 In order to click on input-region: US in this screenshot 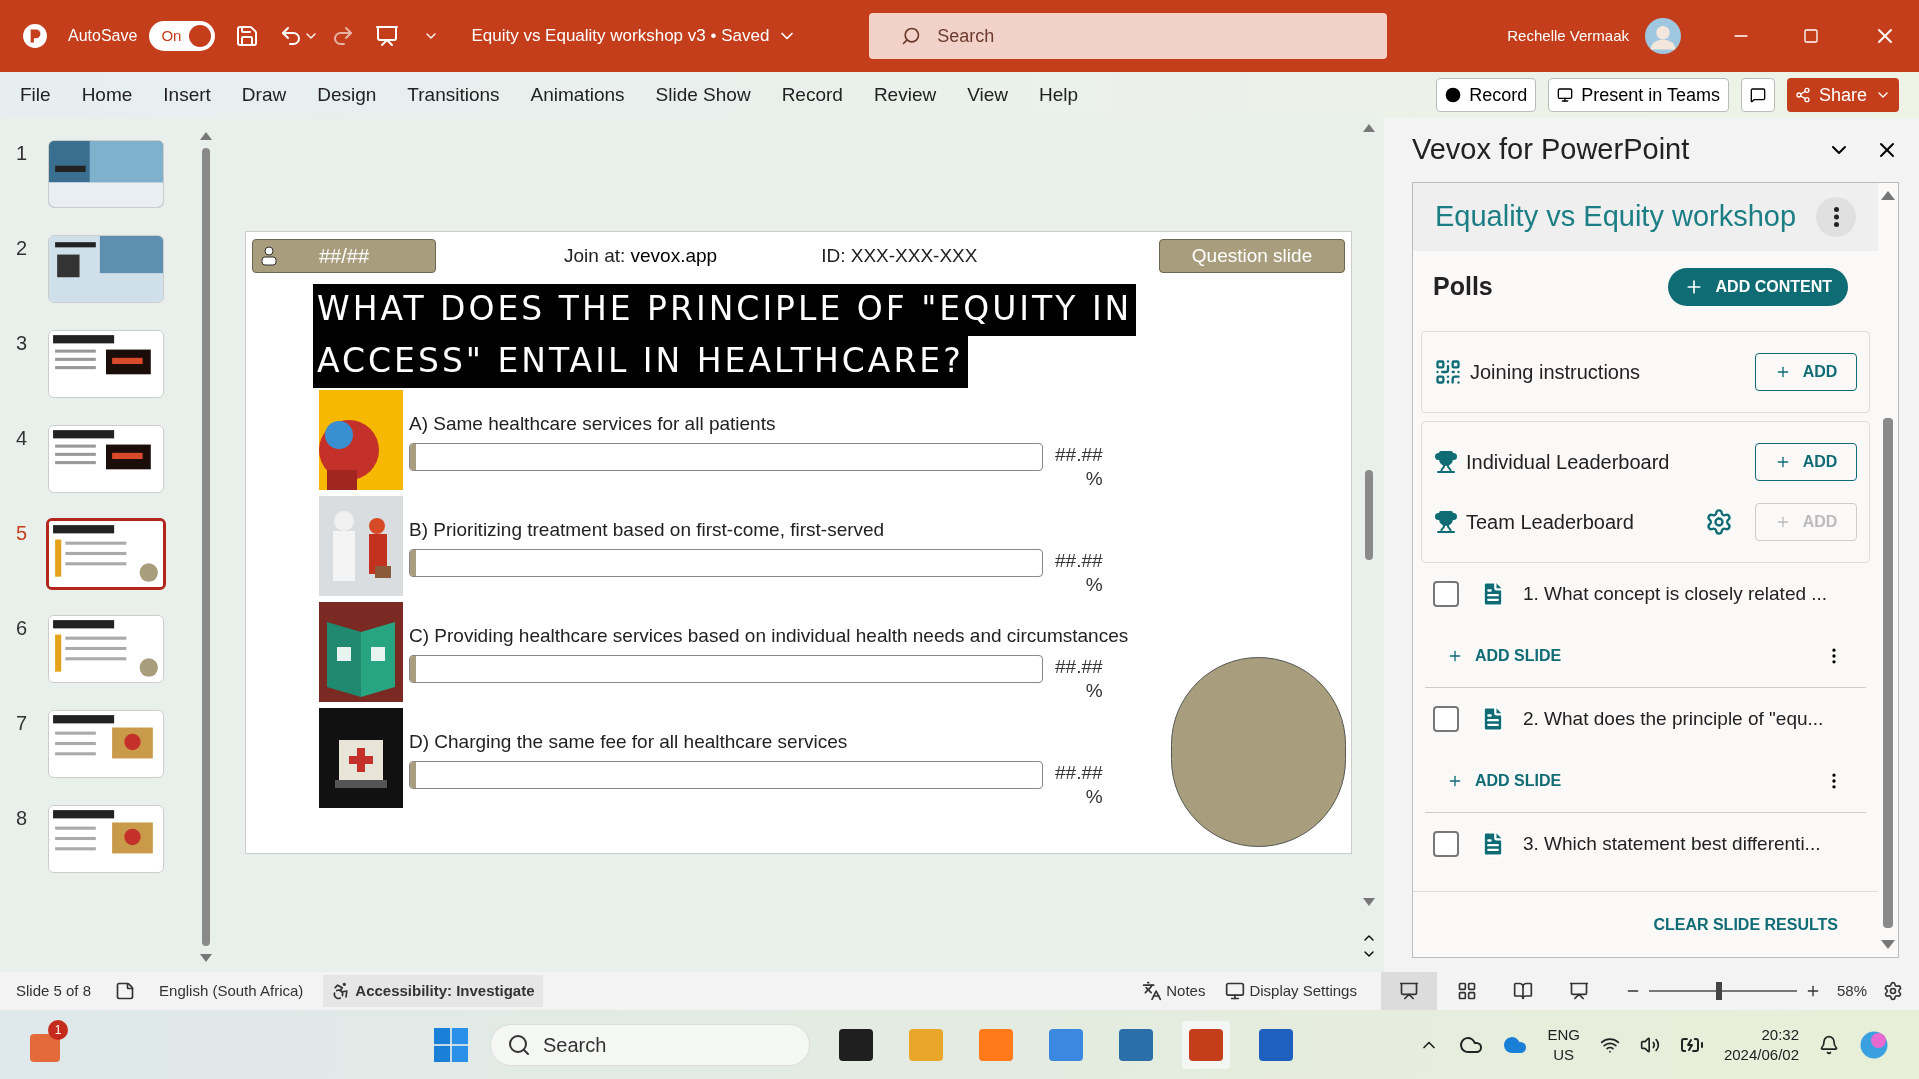, I will do `click(1564, 1054)`.